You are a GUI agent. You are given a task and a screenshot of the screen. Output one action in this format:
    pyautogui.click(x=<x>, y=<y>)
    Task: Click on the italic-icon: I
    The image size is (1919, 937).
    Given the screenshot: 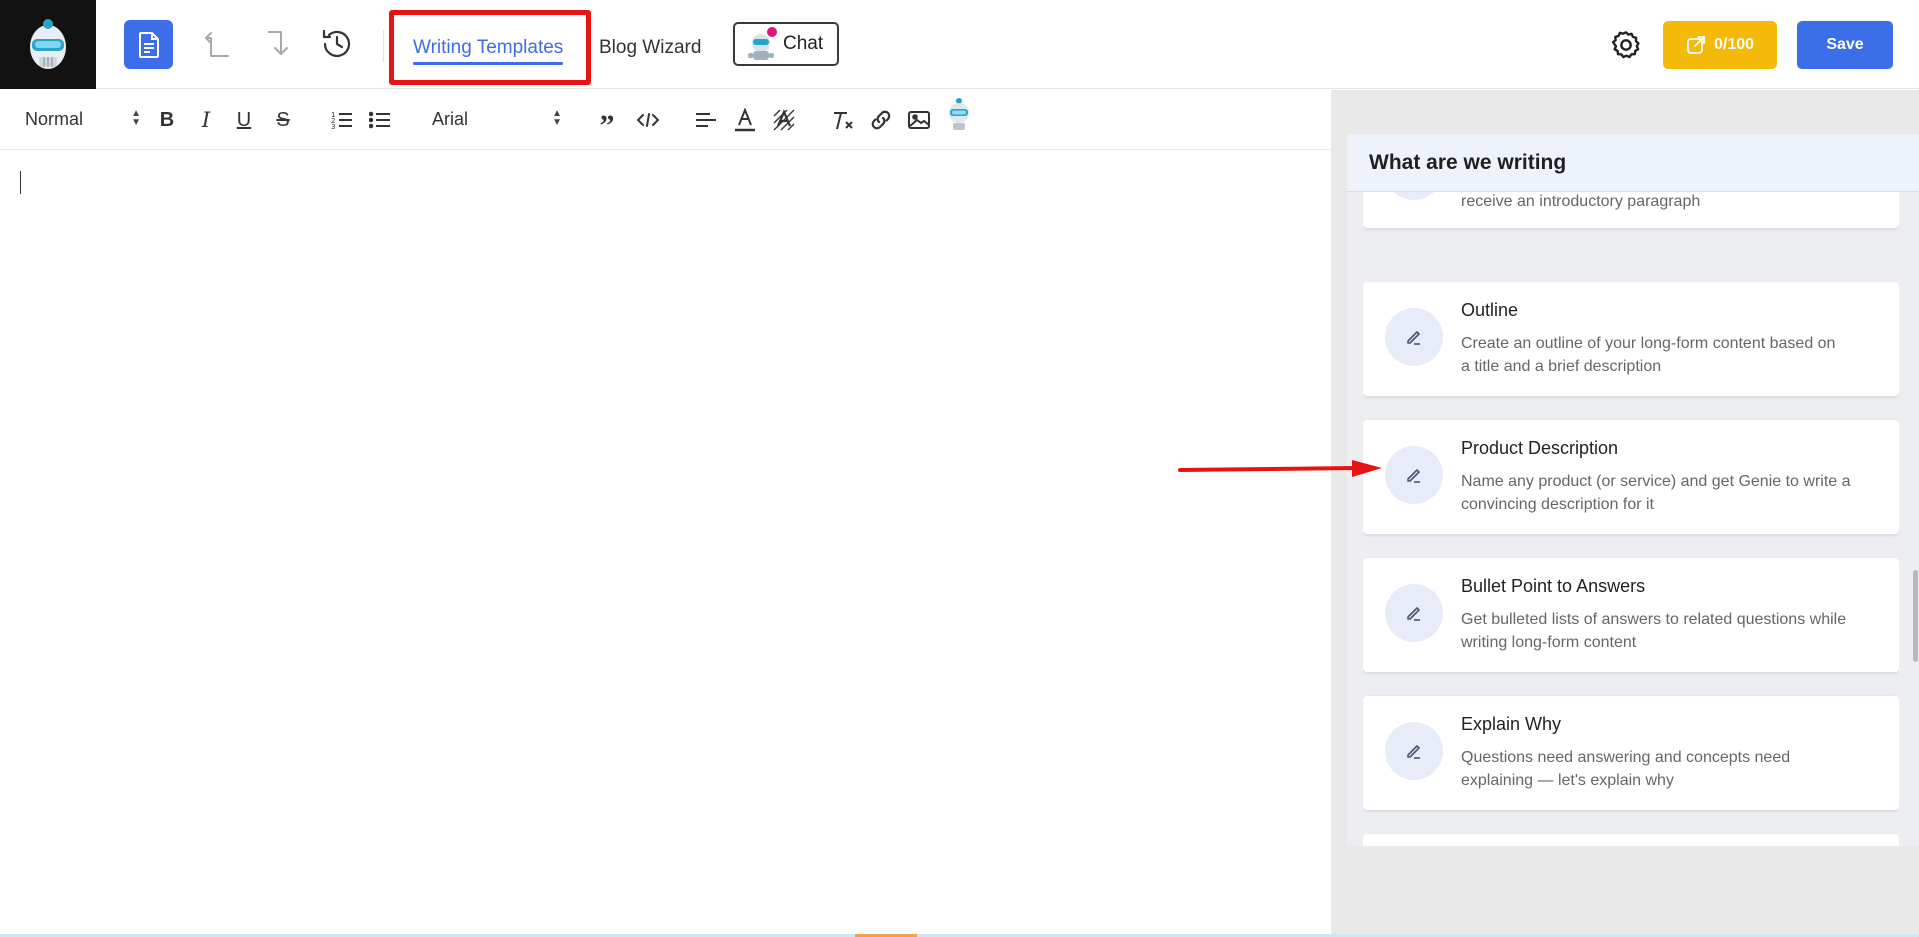 What is the action you would take?
    pyautogui.click(x=206, y=120)
    